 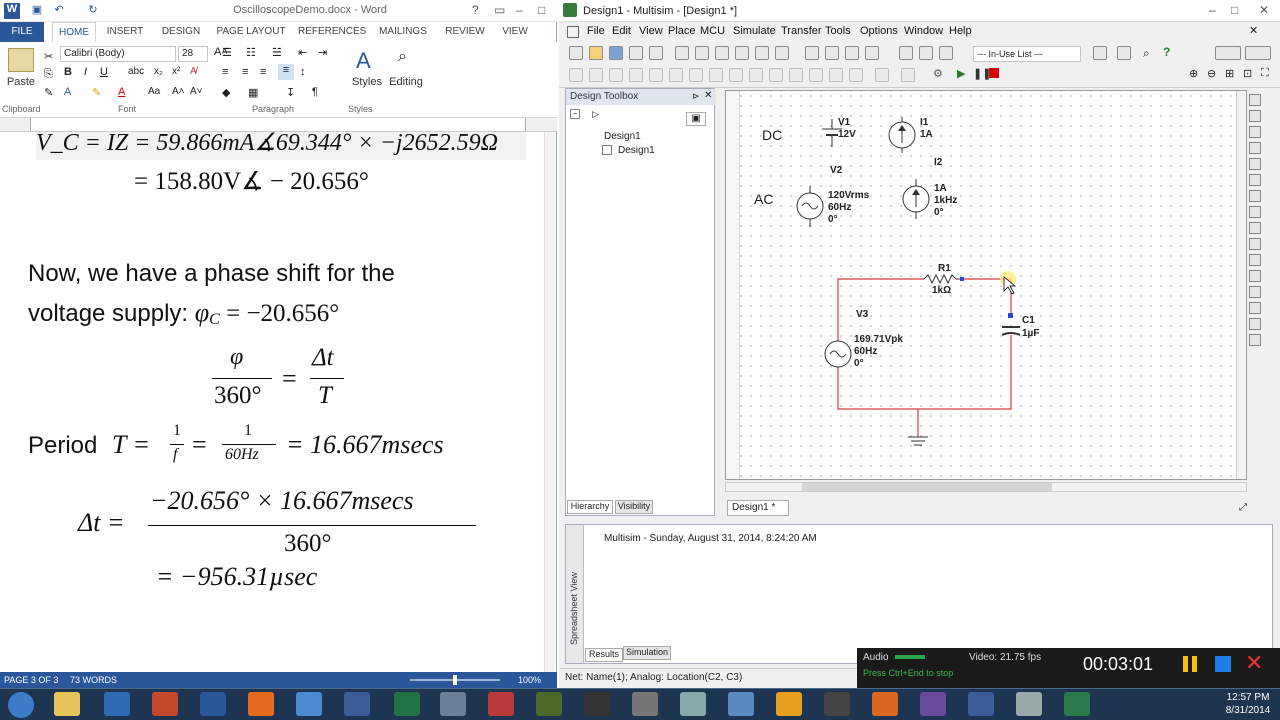 I want to click on cmd-icon, so click(x=597, y=704).